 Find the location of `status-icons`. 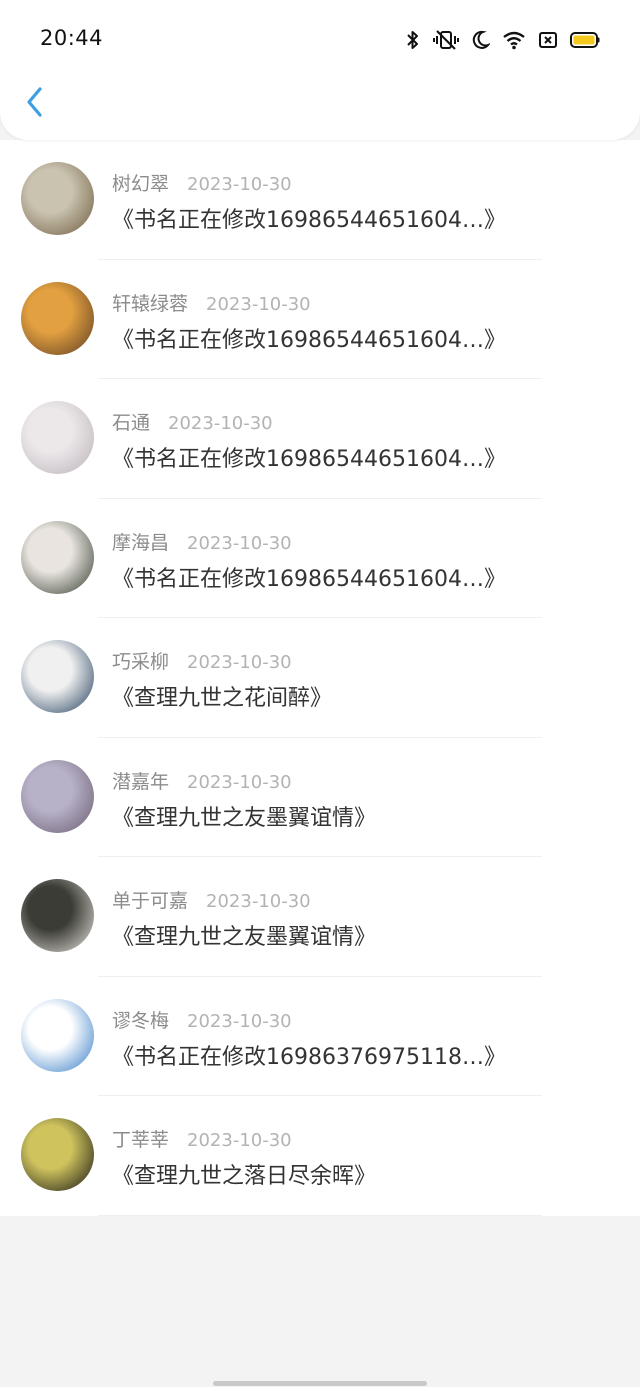

status-icons is located at coordinates (503, 40).